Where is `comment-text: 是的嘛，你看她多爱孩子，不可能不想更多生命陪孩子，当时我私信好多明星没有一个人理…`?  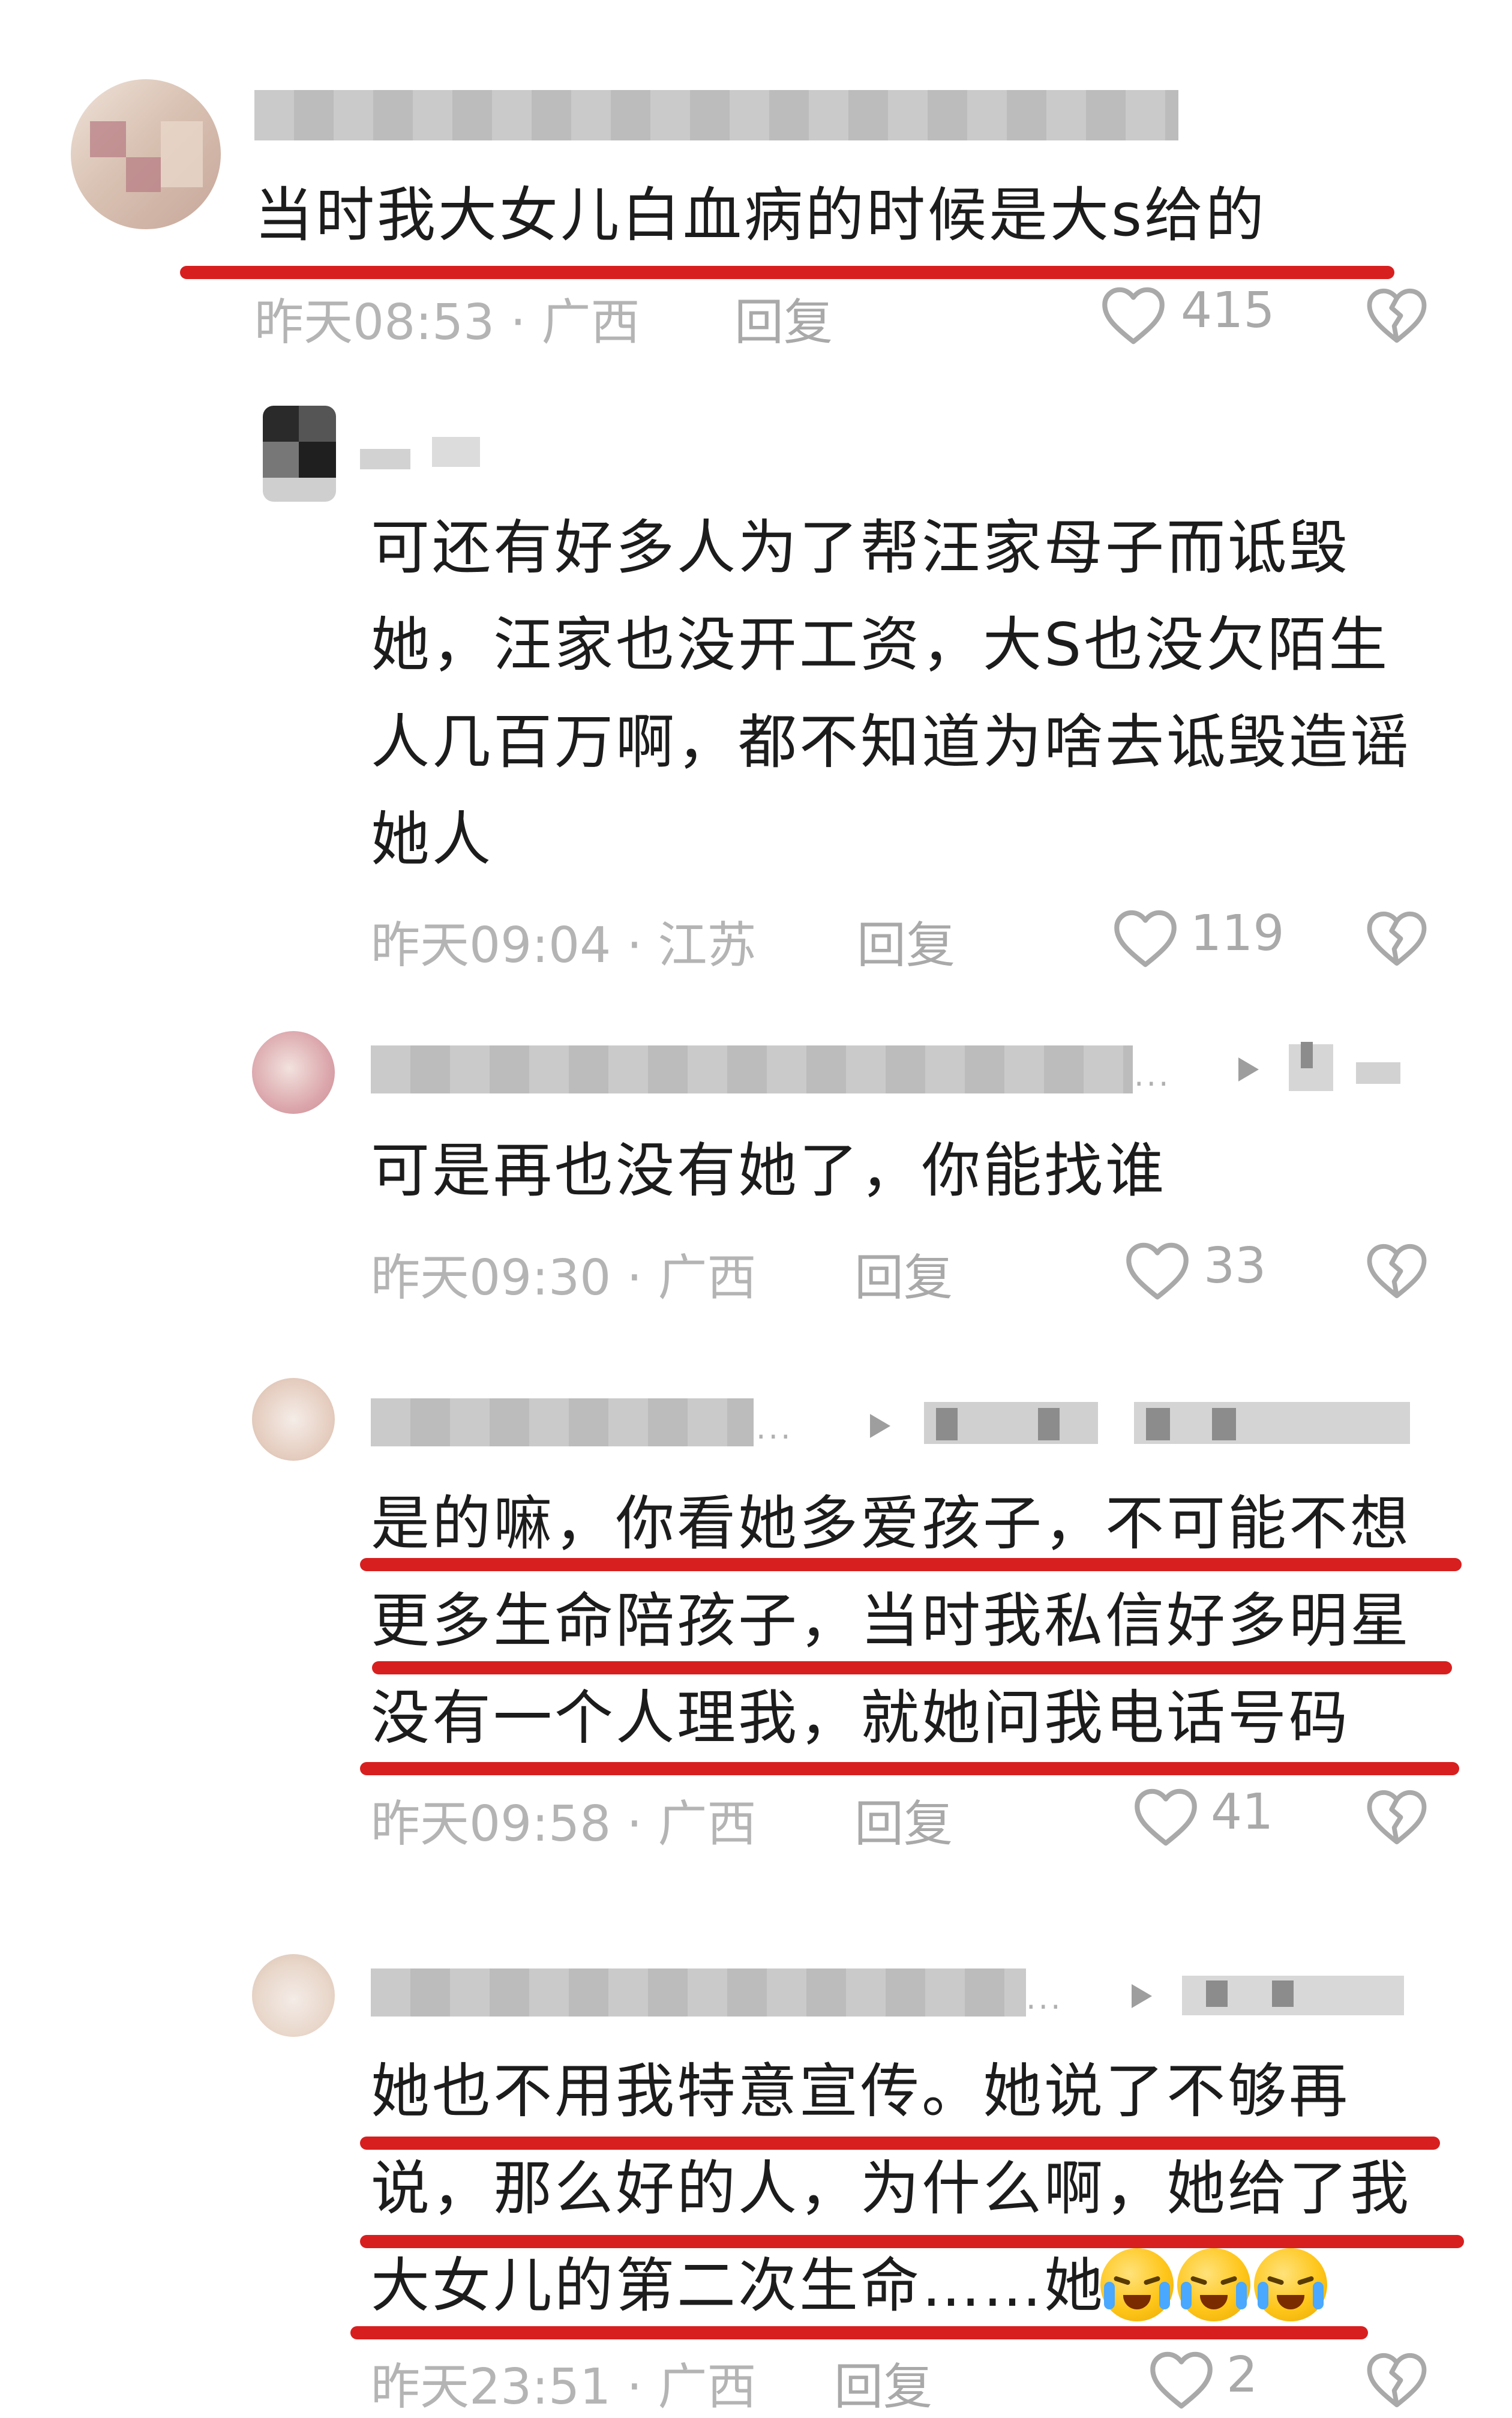 comment-text: 是的嘛，你看她多爱孩子，不可能不想更多生命陪孩子，当时我私信好多明星没有一个人理… is located at coordinates (892, 1621).